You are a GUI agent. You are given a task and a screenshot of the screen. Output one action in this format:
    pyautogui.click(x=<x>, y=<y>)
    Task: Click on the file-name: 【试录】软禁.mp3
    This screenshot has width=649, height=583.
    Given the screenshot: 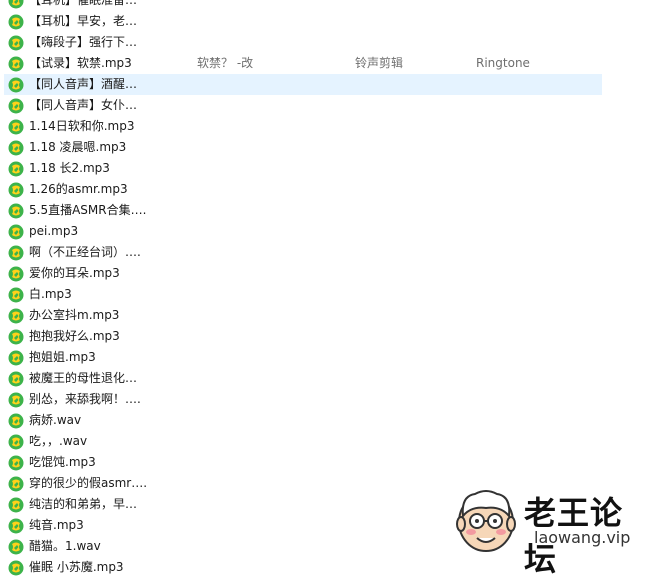 What is the action you would take?
    pyautogui.click(x=80, y=63)
    